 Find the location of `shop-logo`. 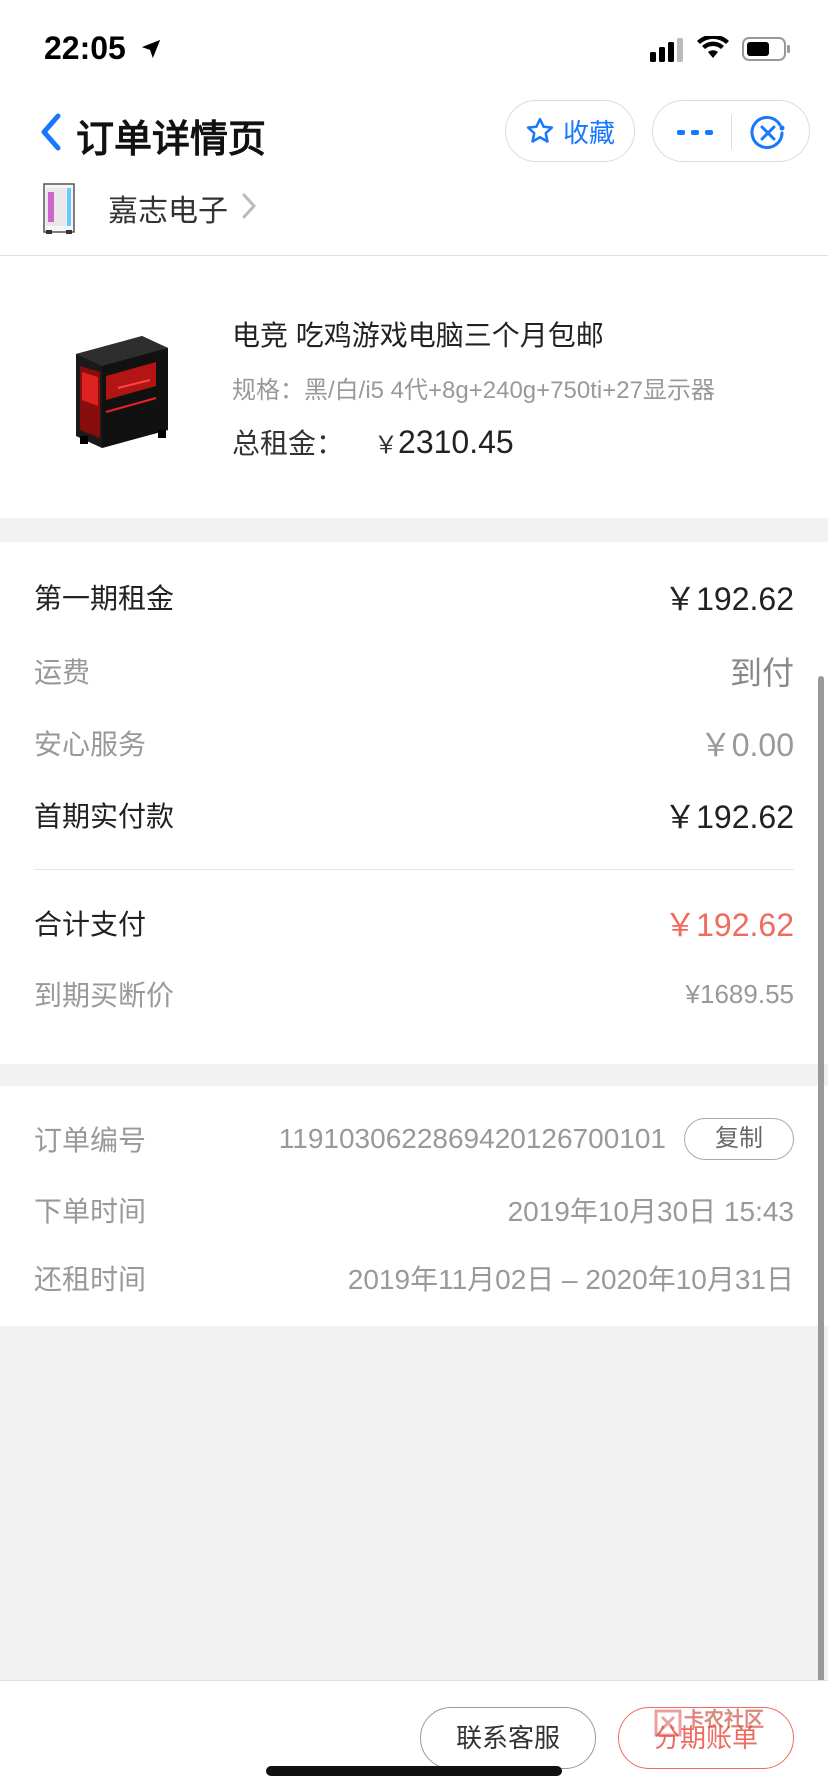

shop-logo is located at coordinates (59, 208).